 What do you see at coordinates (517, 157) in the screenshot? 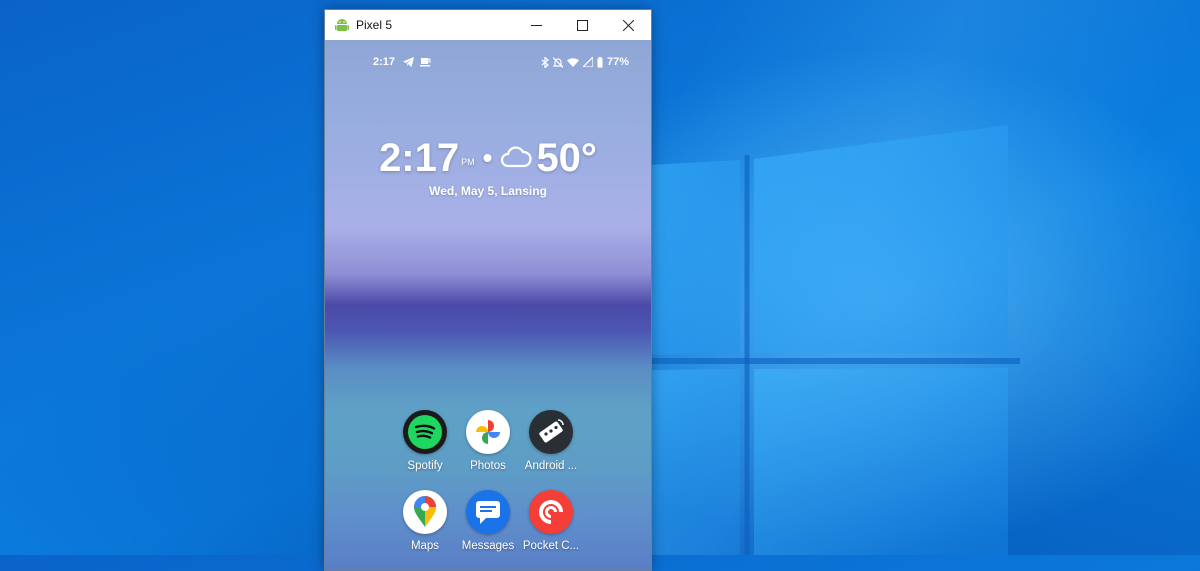
I see `cloud-icon` at bounding box center [517, 157].